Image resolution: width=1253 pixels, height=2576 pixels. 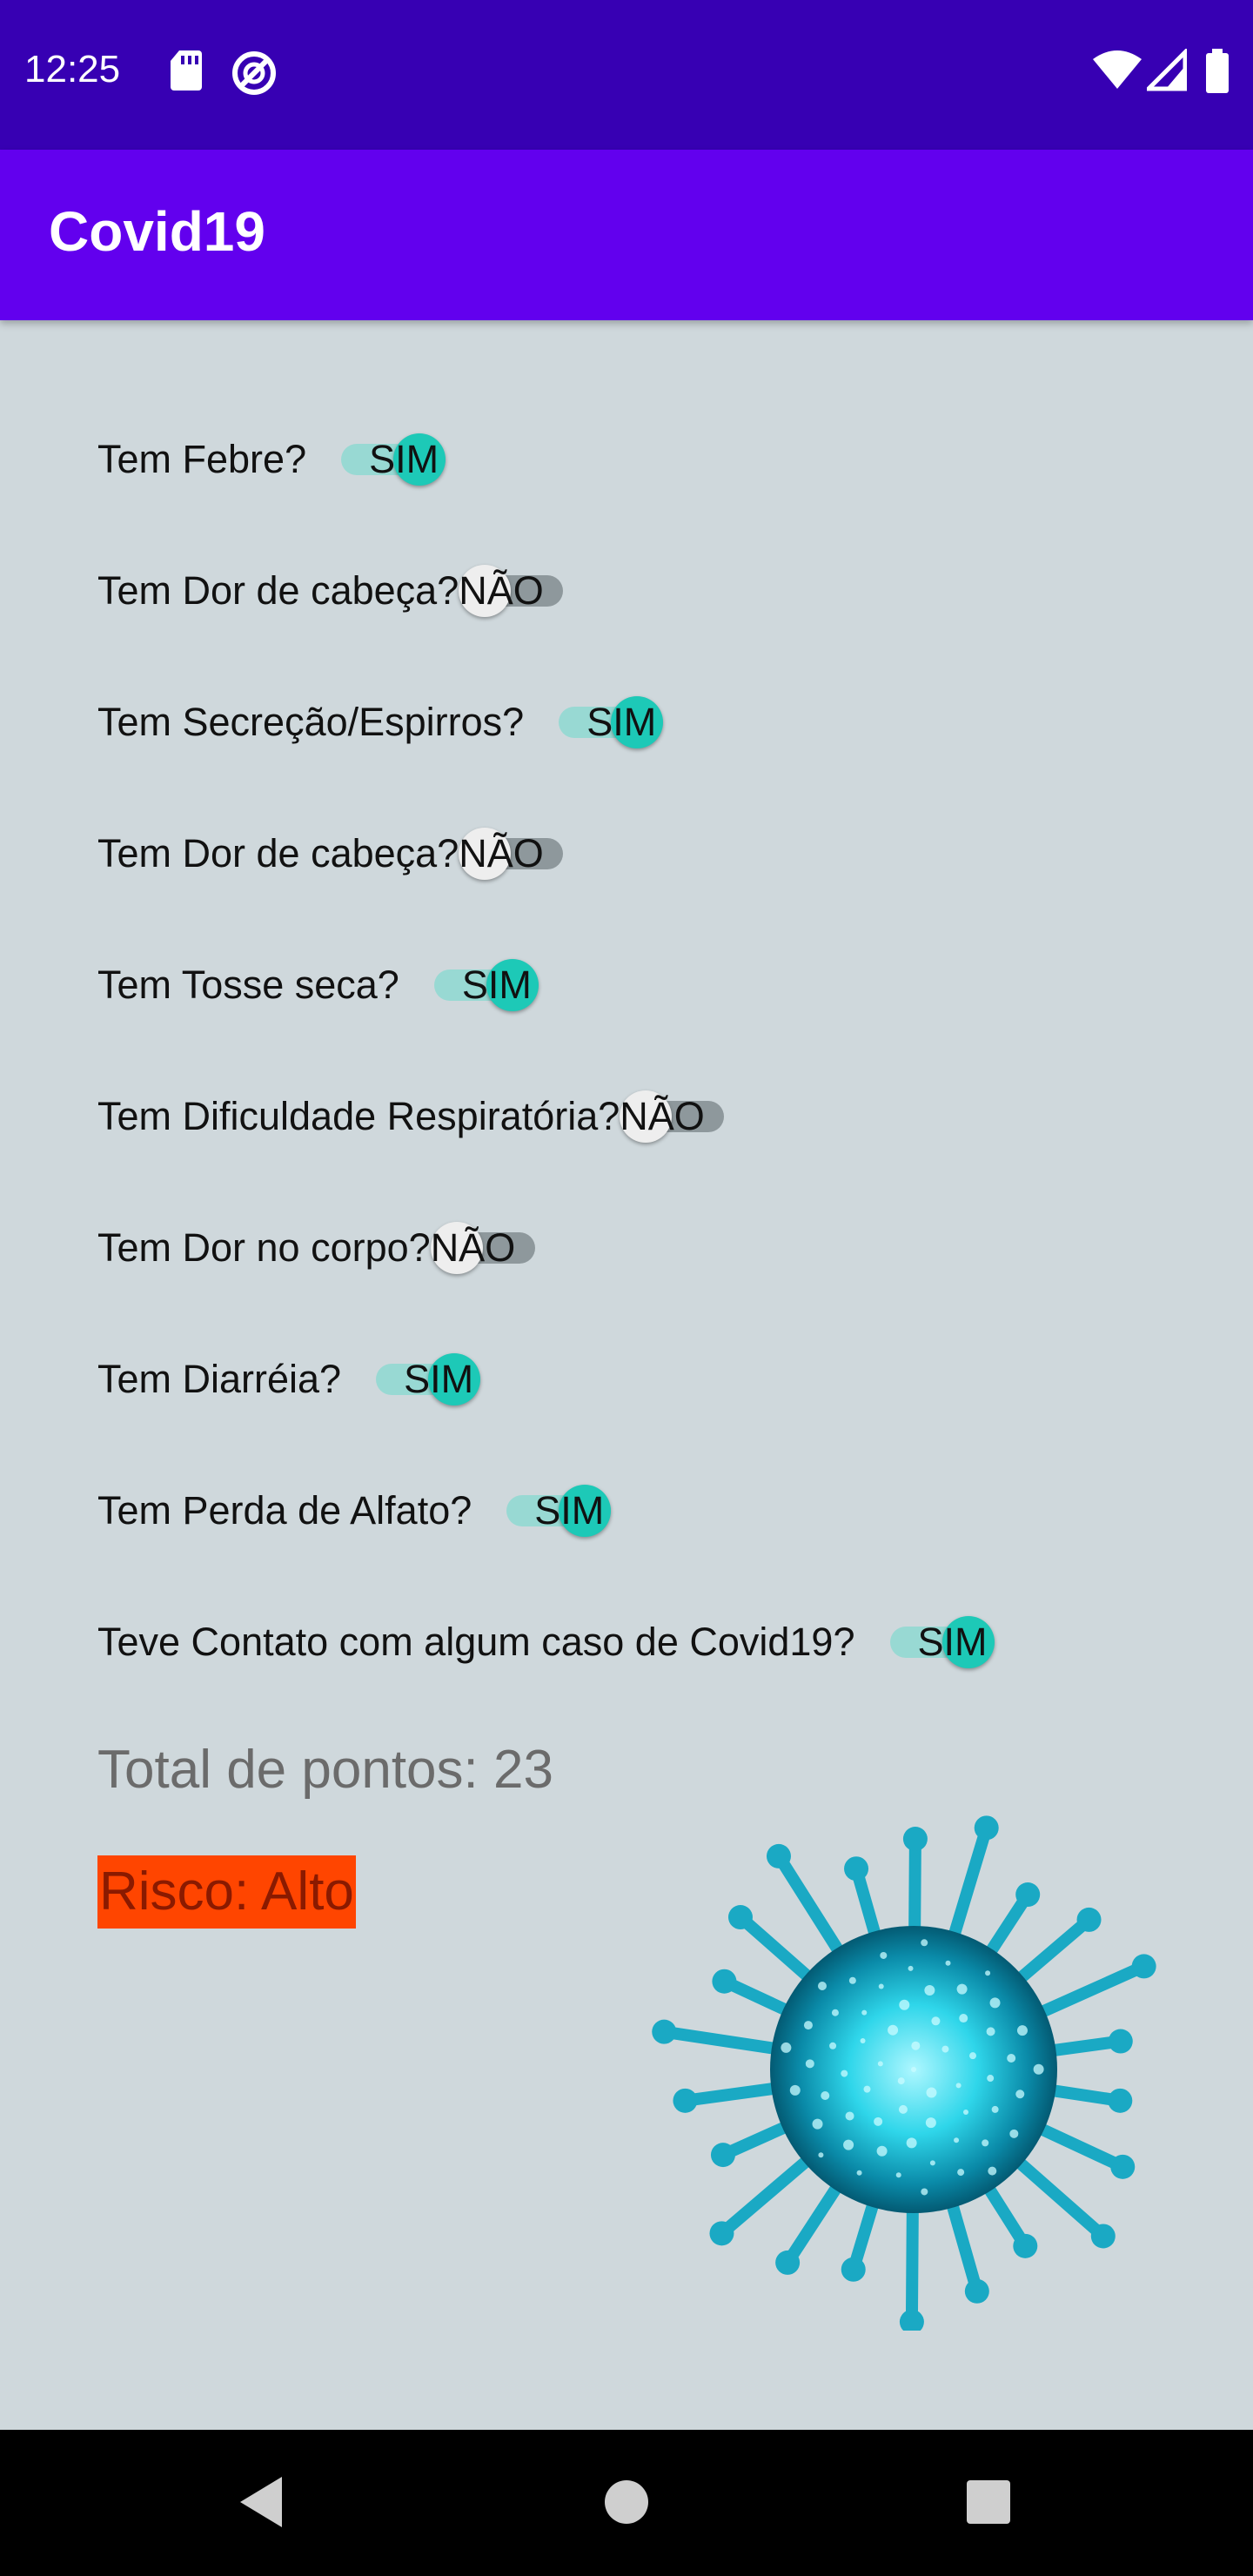 I want to click on question-row-tosse: Tem Tosse seca? SIM, so click(x=318, y=985).